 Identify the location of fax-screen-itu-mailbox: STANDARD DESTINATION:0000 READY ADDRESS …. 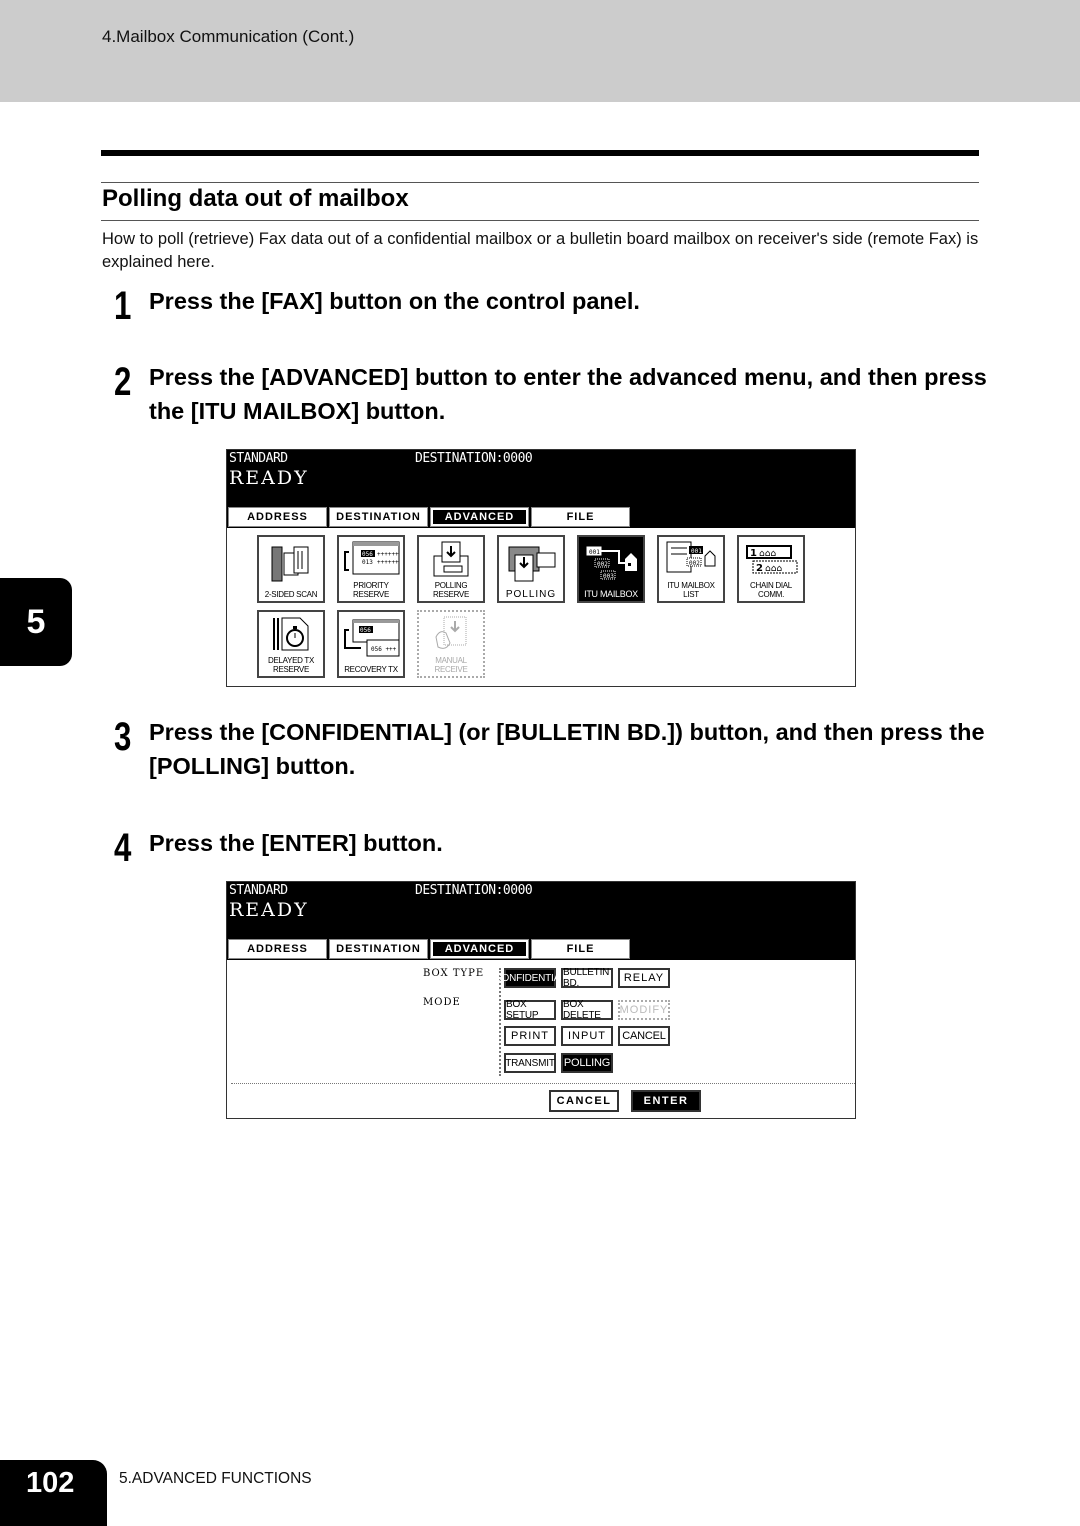
(541, 1000).